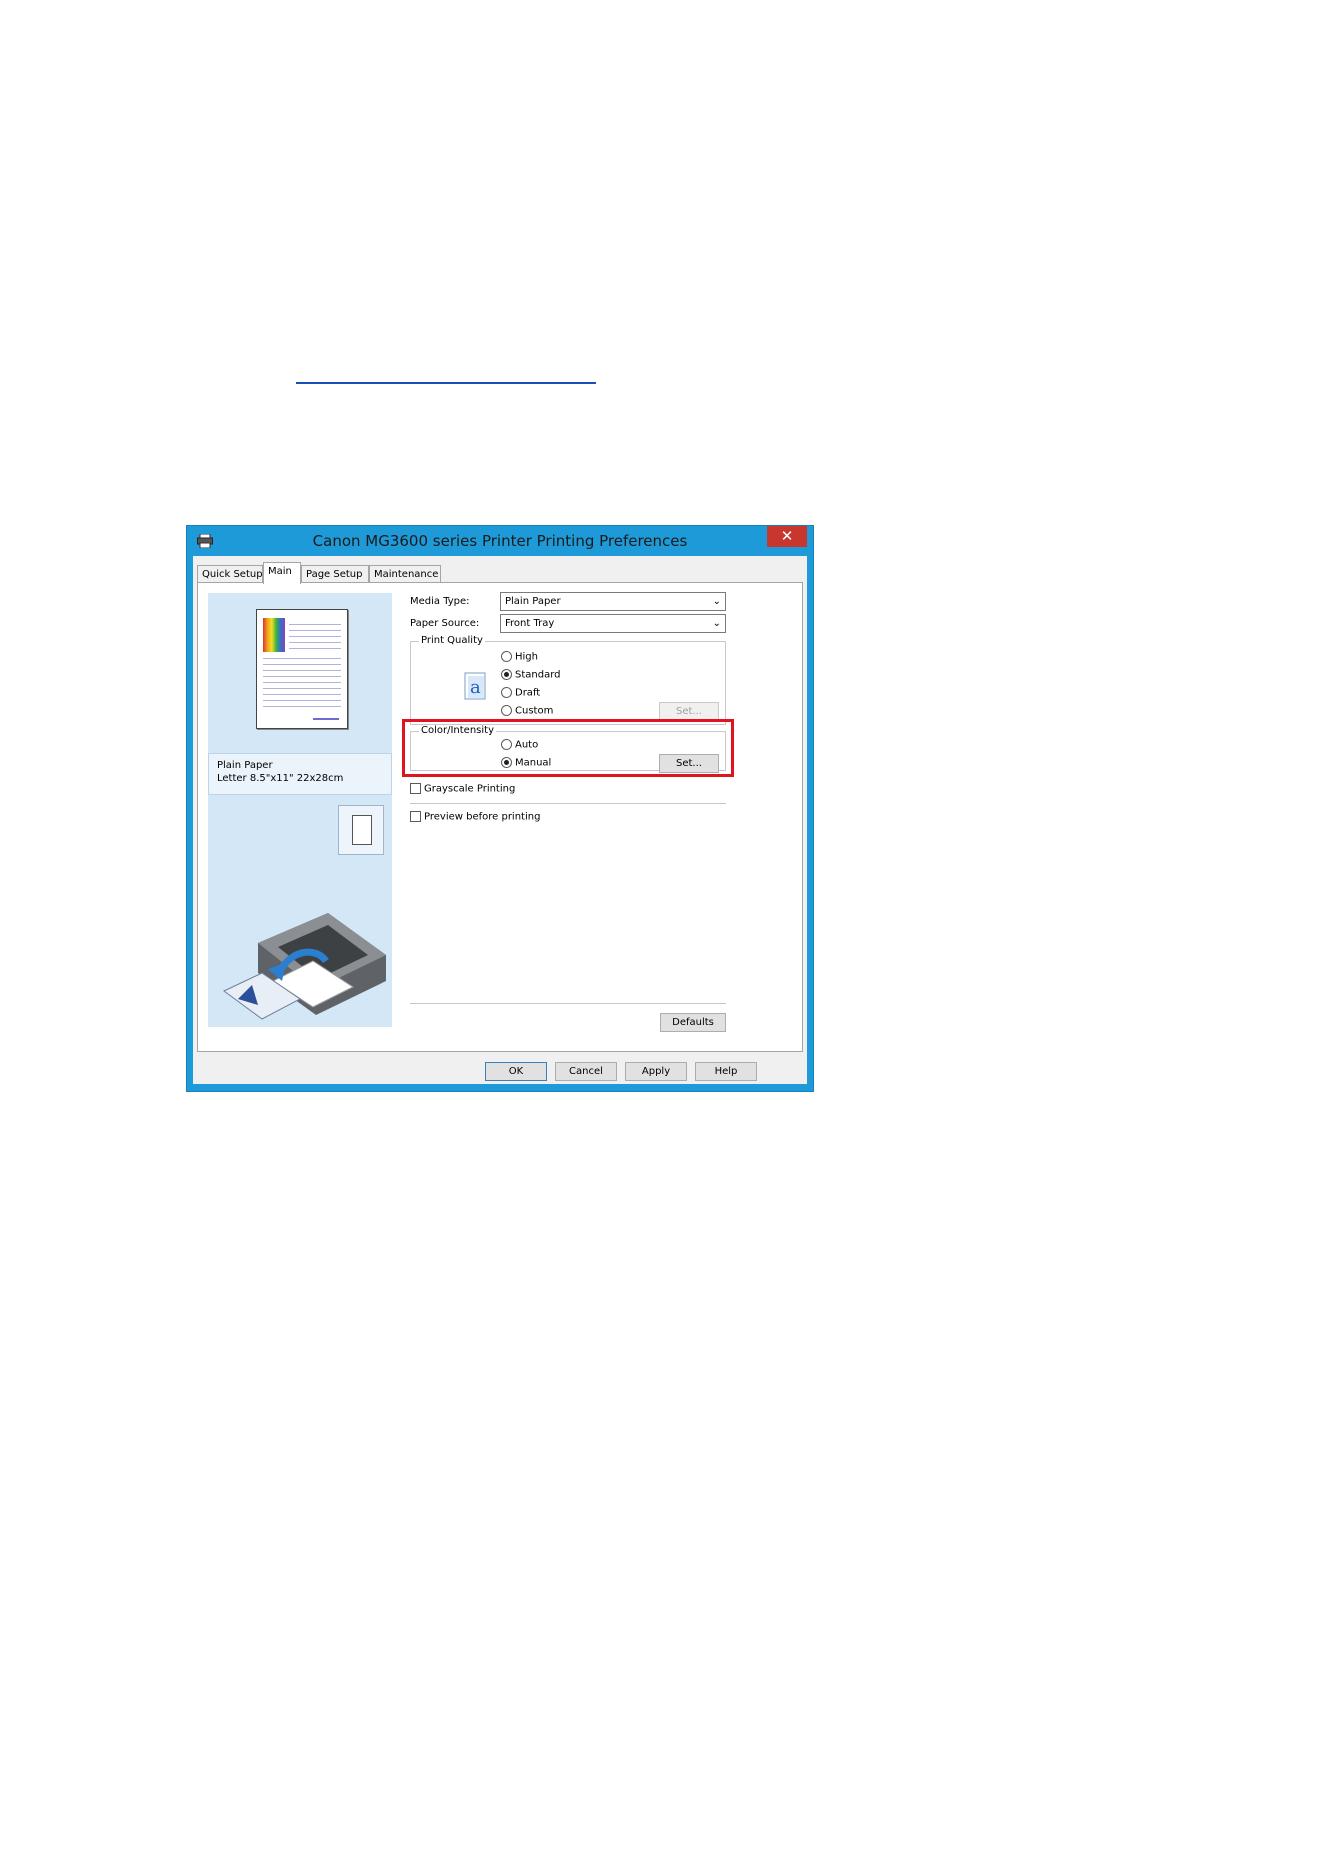  I want to click on quality-option-custom: Custom, so click(527, 712).